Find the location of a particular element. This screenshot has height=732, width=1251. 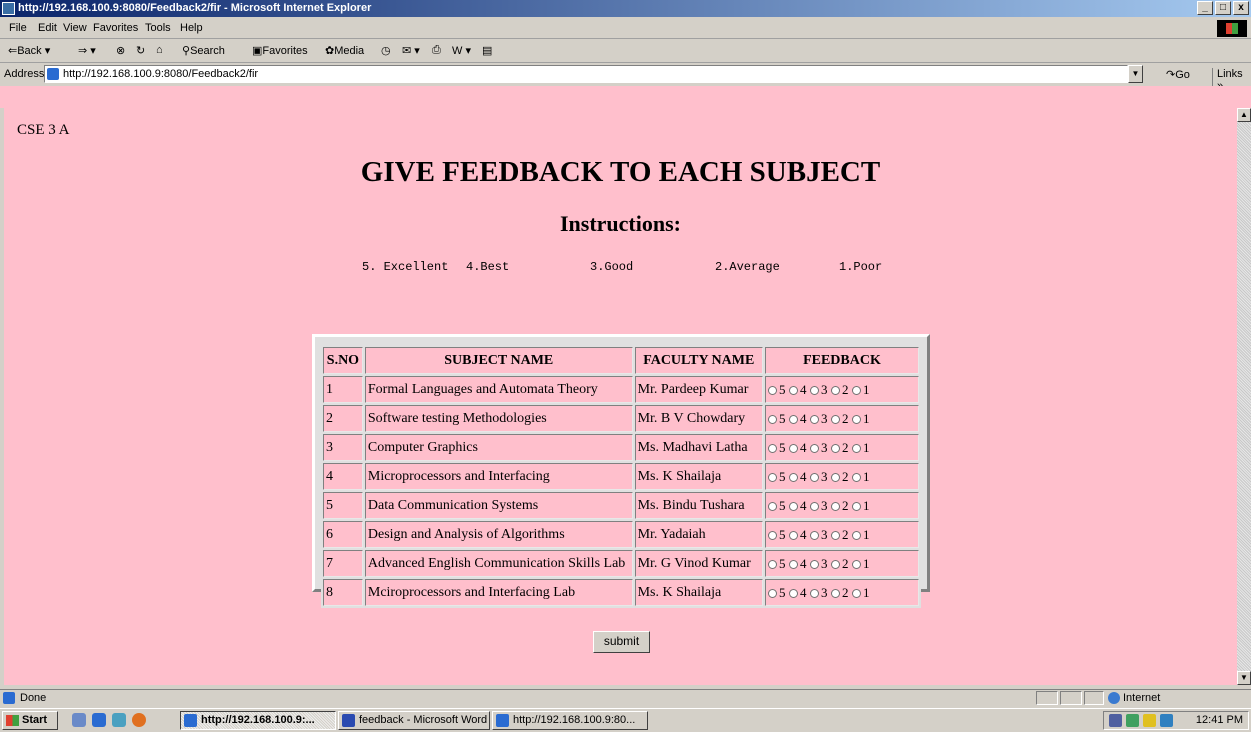

edit-word-icon: W ▾ is located at coordinates (461, 50).